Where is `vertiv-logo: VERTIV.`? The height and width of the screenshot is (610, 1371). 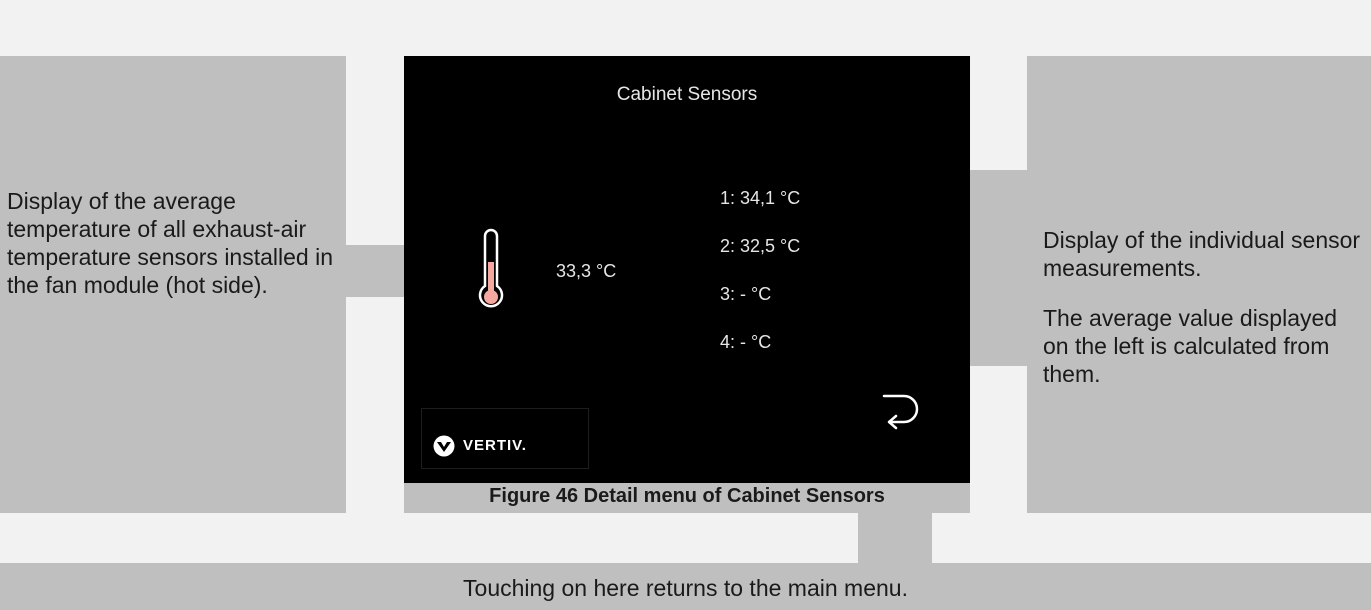 vertiv-logo: VERTIV. is located at coordinates (505, 438).